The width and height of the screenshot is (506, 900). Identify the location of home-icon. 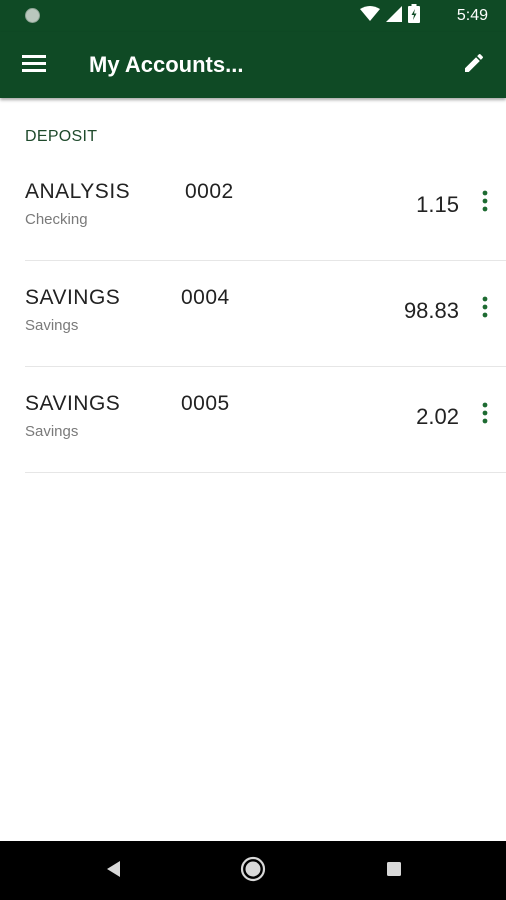
(253, 871).